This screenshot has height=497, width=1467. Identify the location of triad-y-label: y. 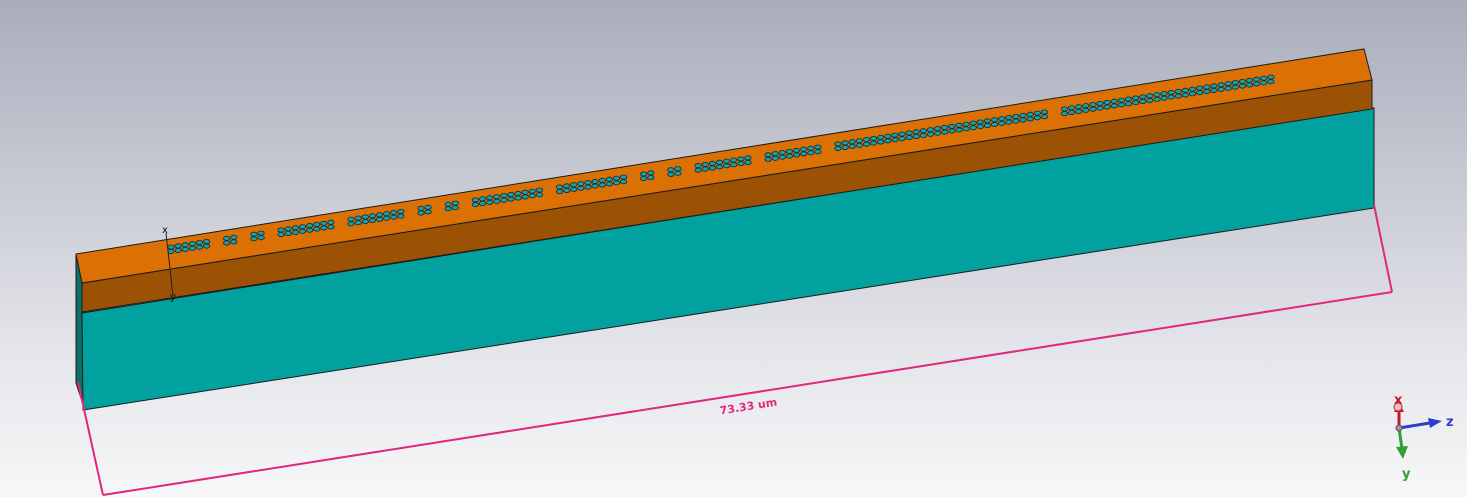
(1406, 474).